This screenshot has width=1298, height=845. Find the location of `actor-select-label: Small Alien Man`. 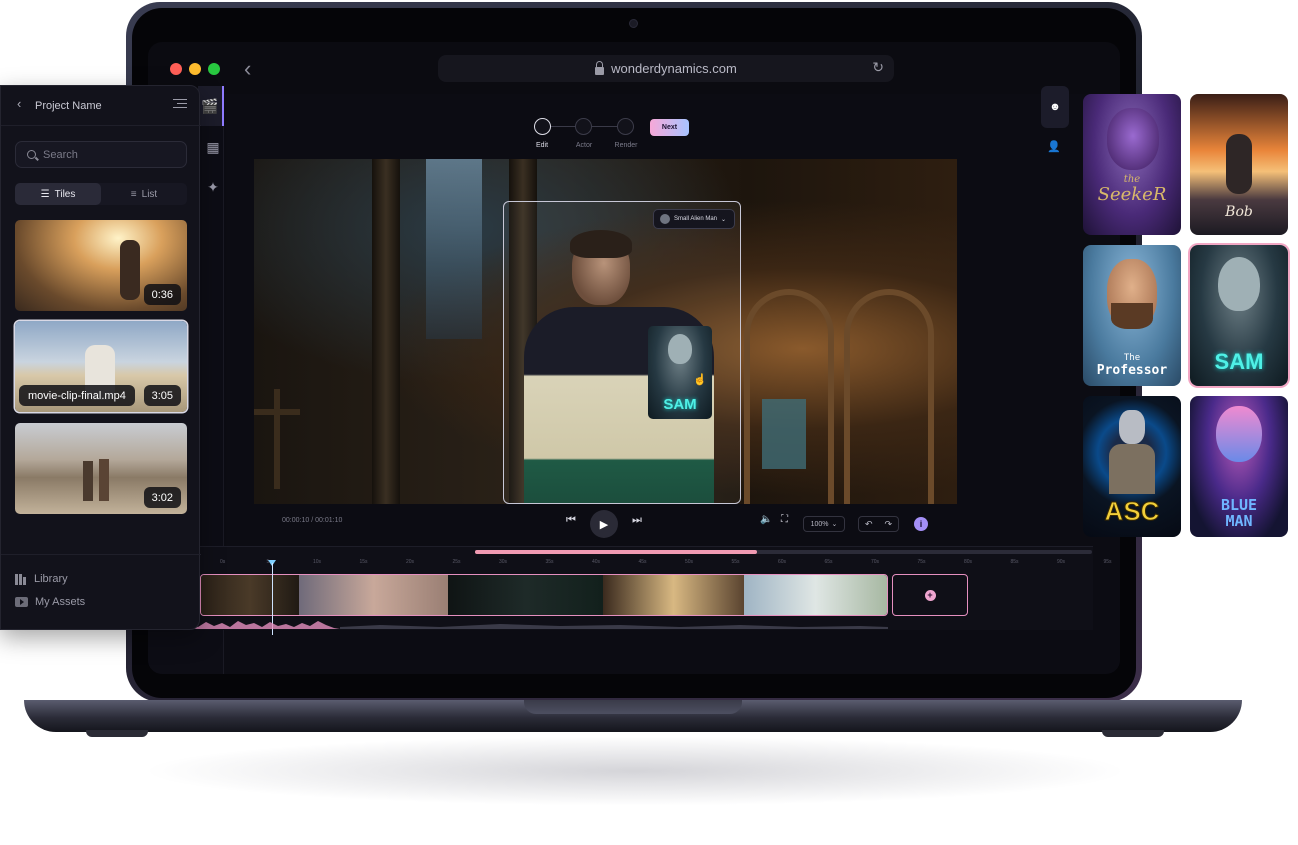

actor-select-label: Small Alien Man is located at coordinates (696, 219).